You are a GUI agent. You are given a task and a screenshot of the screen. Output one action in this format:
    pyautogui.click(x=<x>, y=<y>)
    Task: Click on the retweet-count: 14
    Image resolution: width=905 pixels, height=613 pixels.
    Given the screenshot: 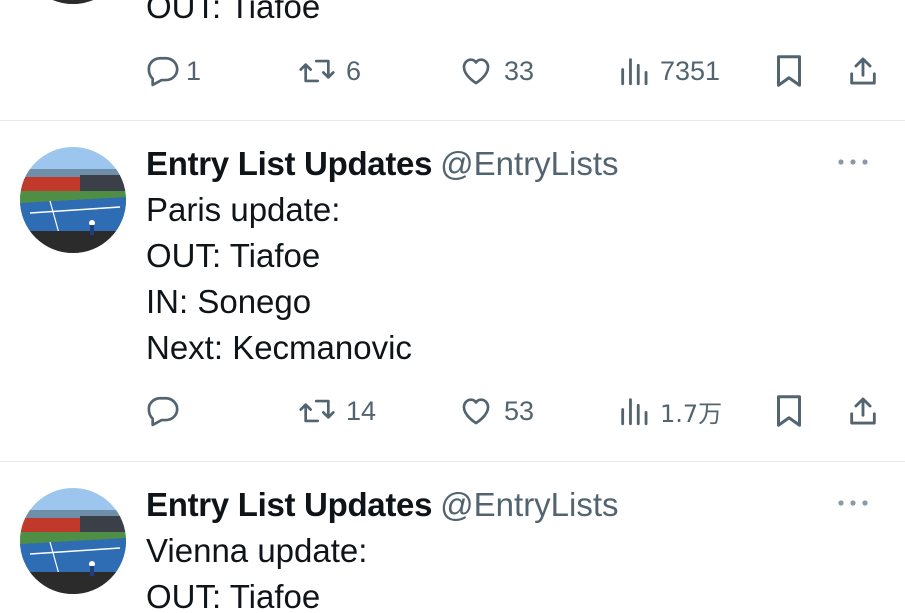 What is the action you would take?
    pyautogui.click(x=361, y=410)
    